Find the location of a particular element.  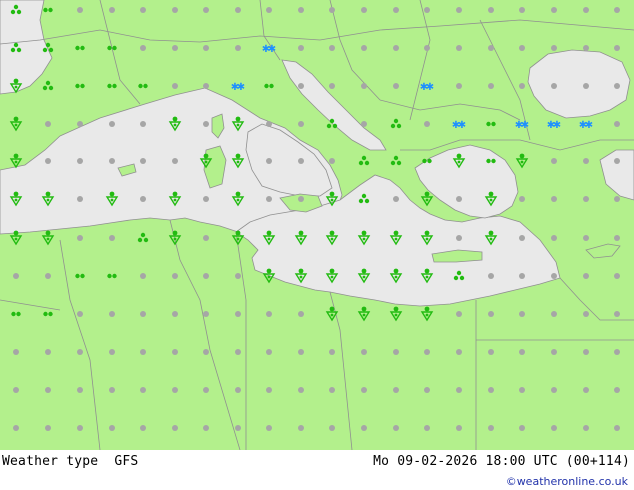

forecast-time: Mo 09-02-2026 18:00 UTC (00+114) is located at coordinates (501, 461).